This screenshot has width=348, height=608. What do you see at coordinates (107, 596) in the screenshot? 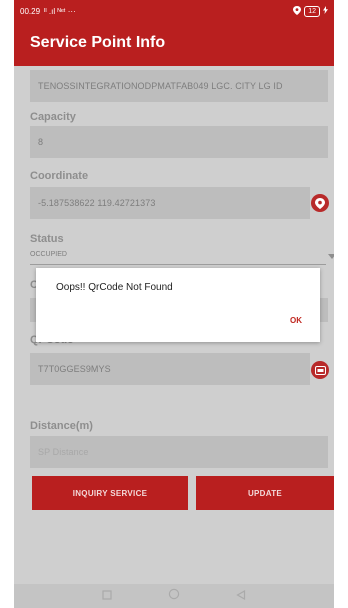
I see `recent-apps-icon` at bounding box center [107, 596].